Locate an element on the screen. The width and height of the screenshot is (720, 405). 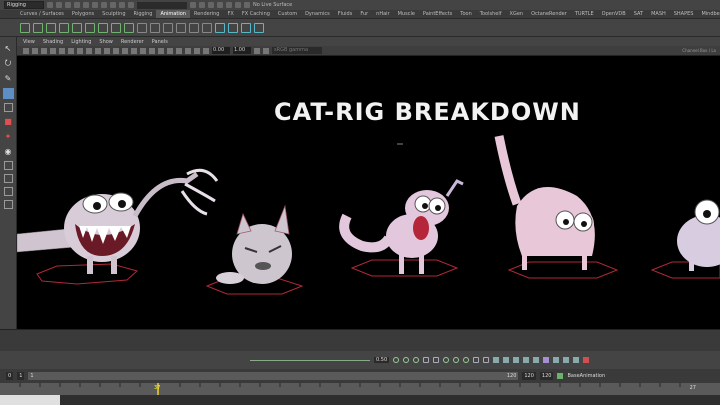
scale-tool-icon: ■ is located at coordinates (8, 121).